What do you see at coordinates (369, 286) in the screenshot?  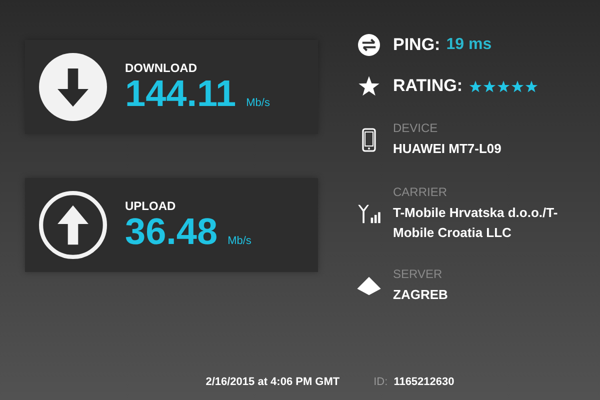 I see `location-icon` at bounding box center [369, 286].